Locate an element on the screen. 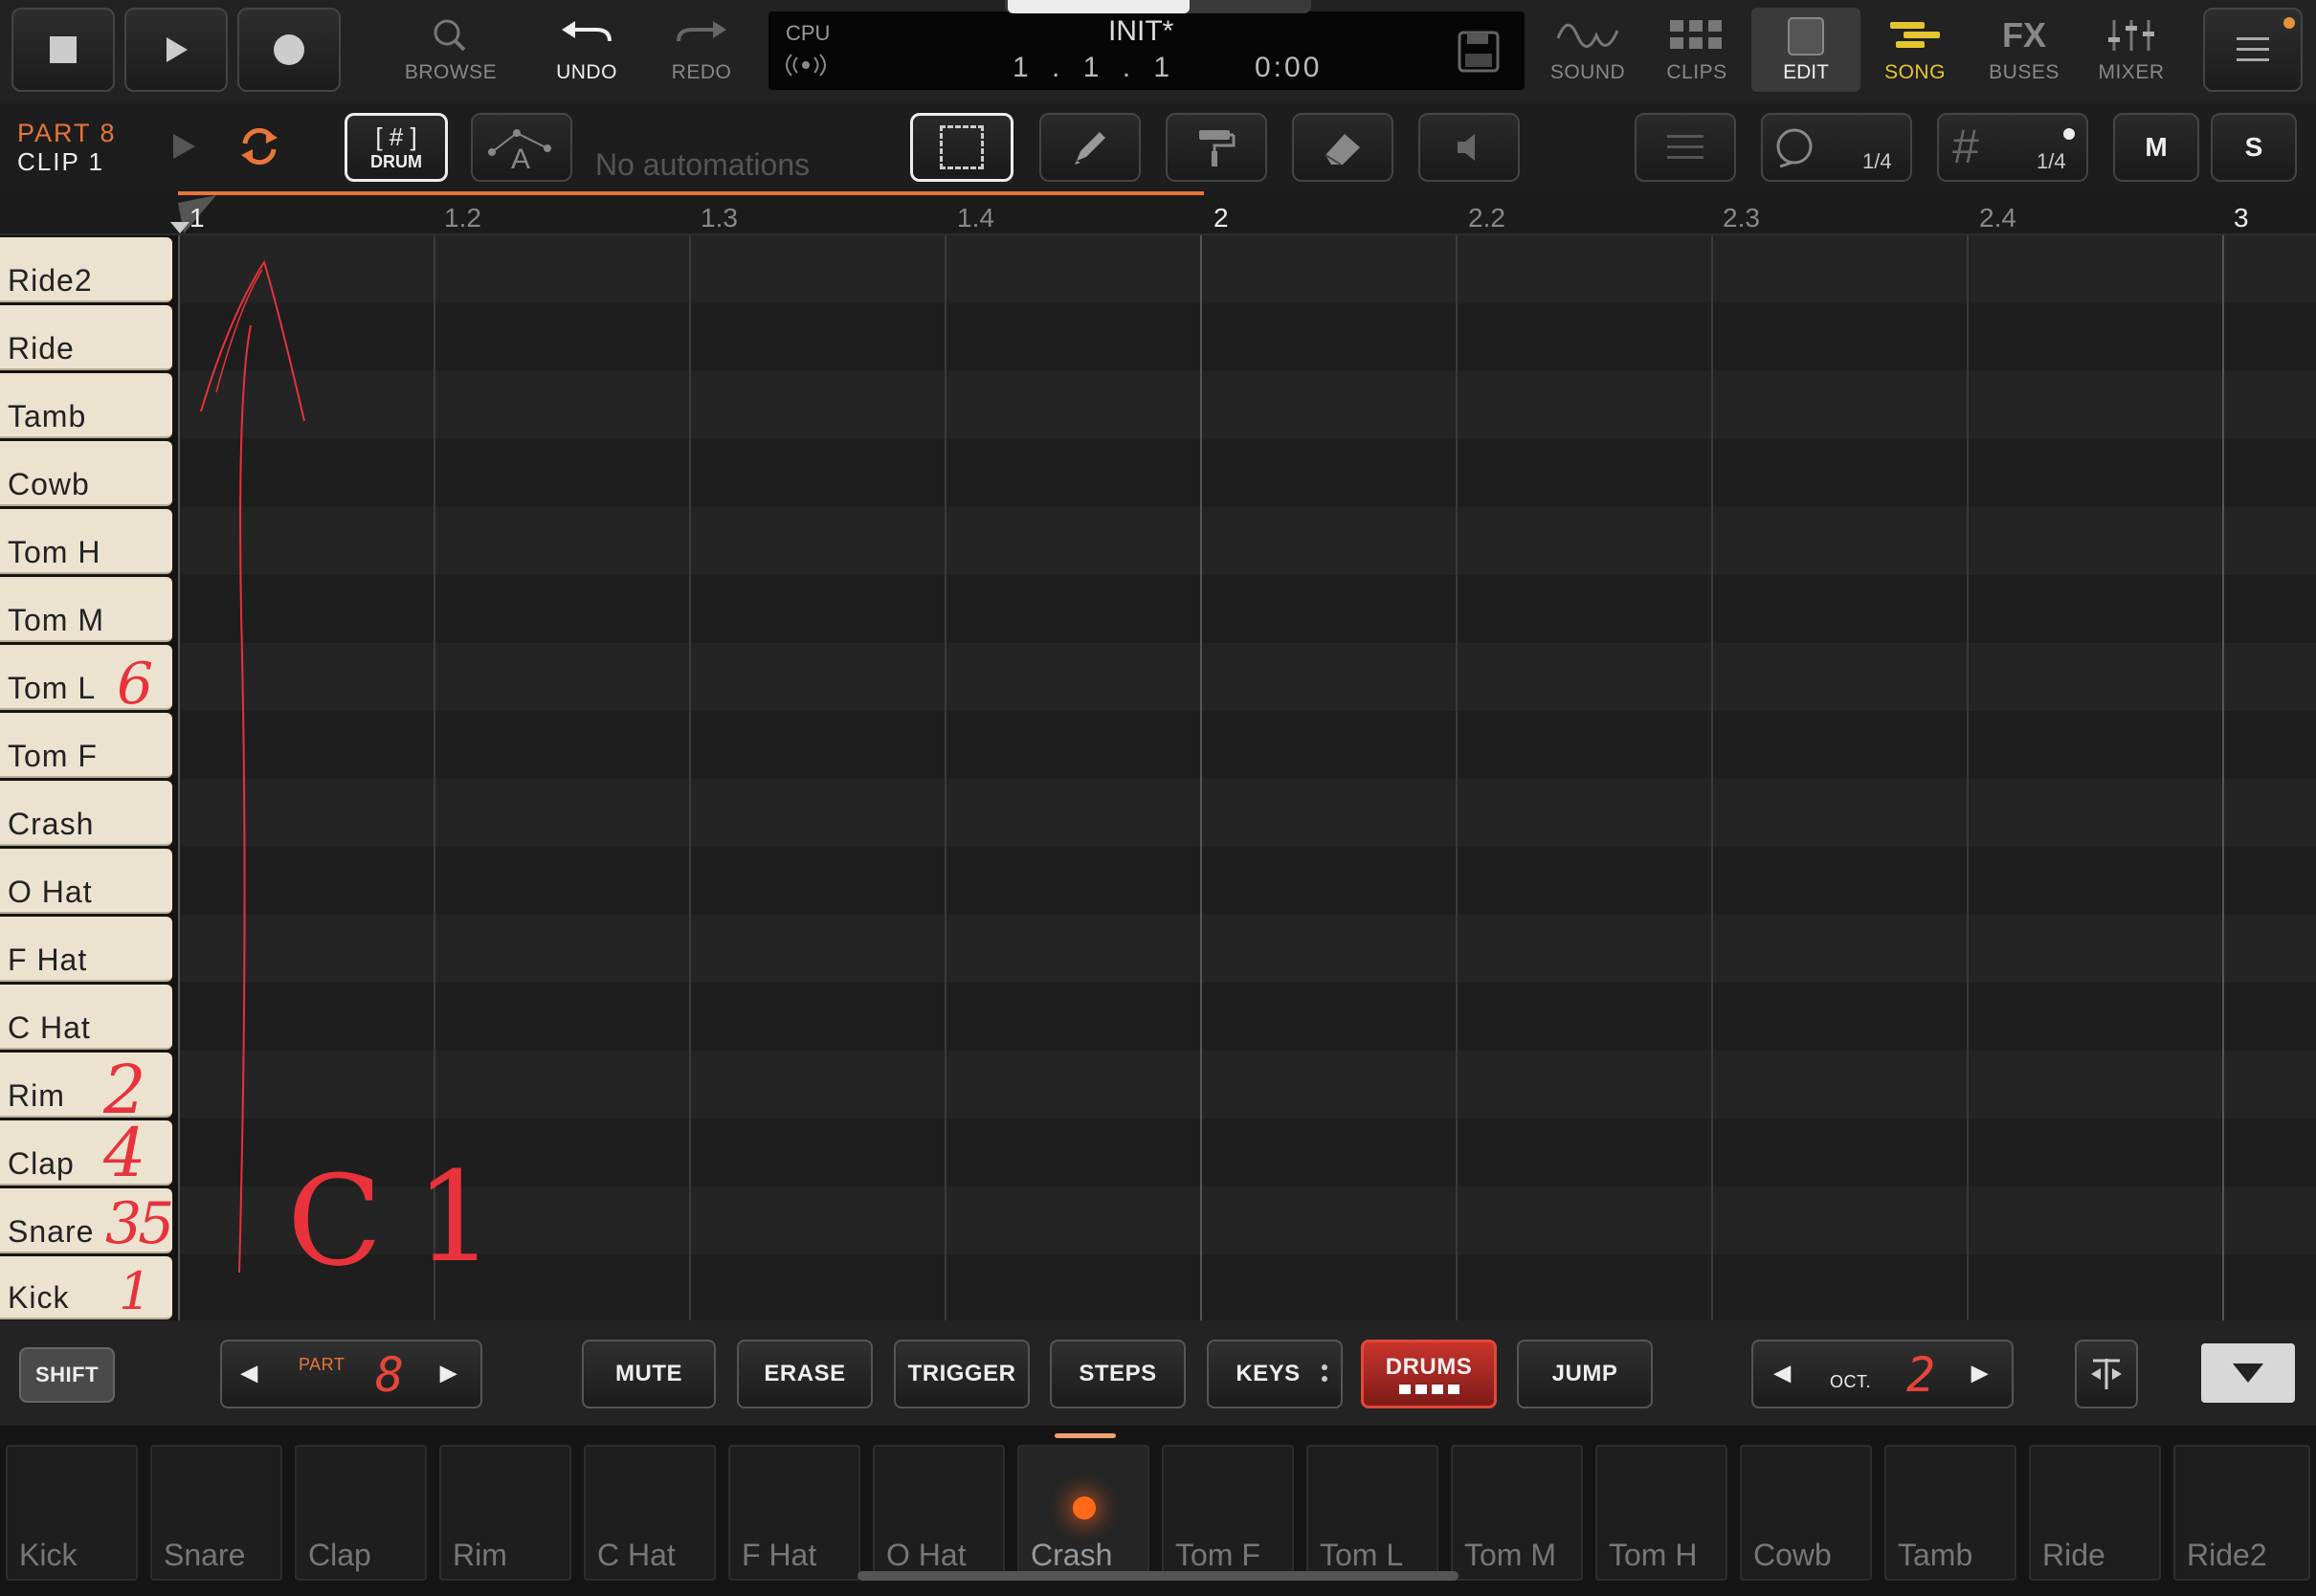 This screenshot has height=1596, width=2316. edit-button: EDIT is located at coordinates (1806, 50).